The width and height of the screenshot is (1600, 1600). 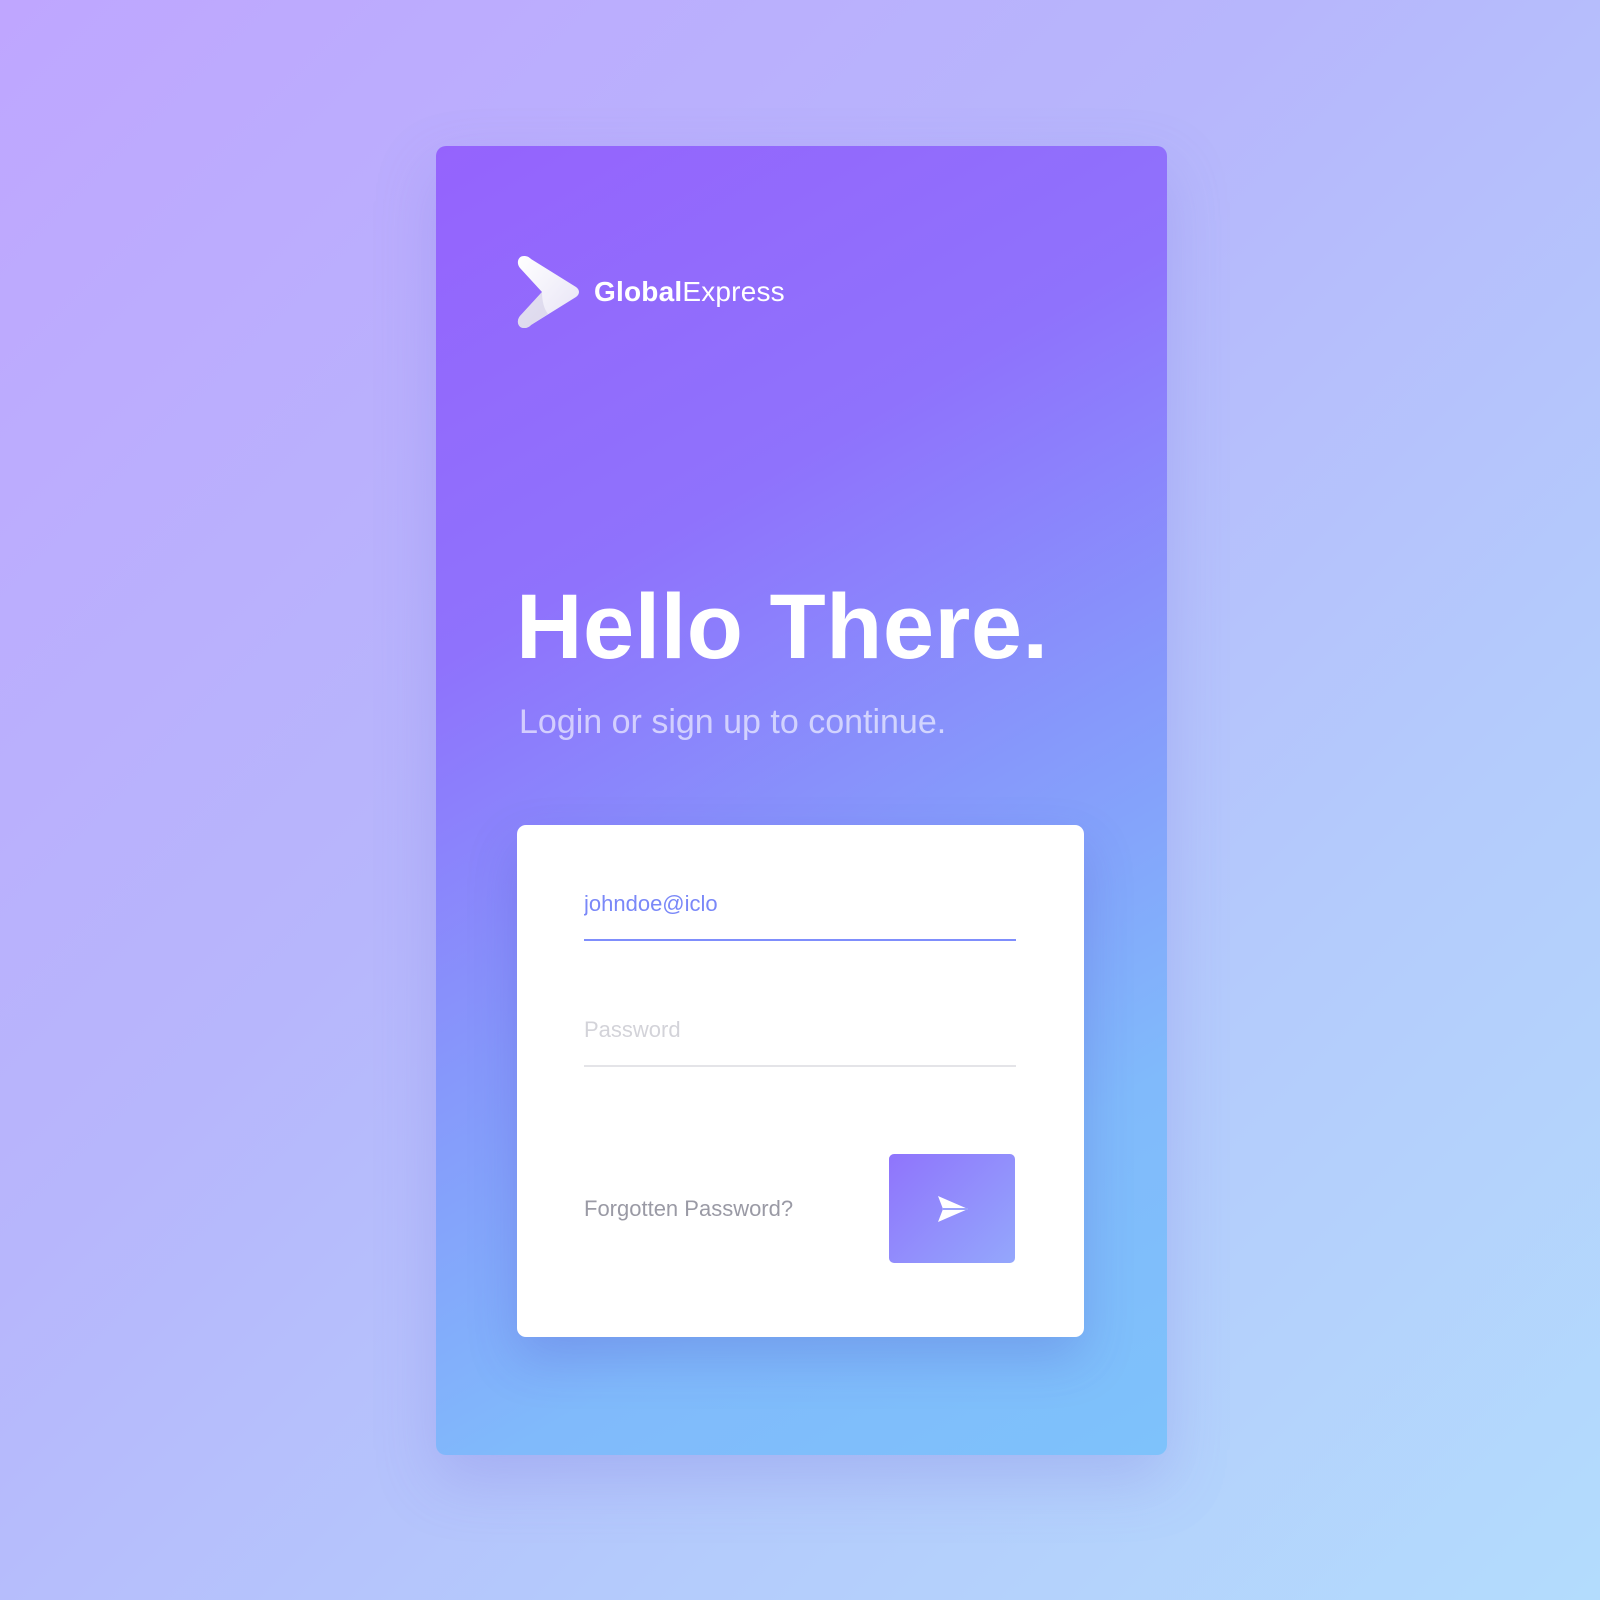 What do you see at coordinates (688, 1209) in the screenshot?
I see `forgotten-password-link: Forgotten Password?` at bounding box center [688, 1209].